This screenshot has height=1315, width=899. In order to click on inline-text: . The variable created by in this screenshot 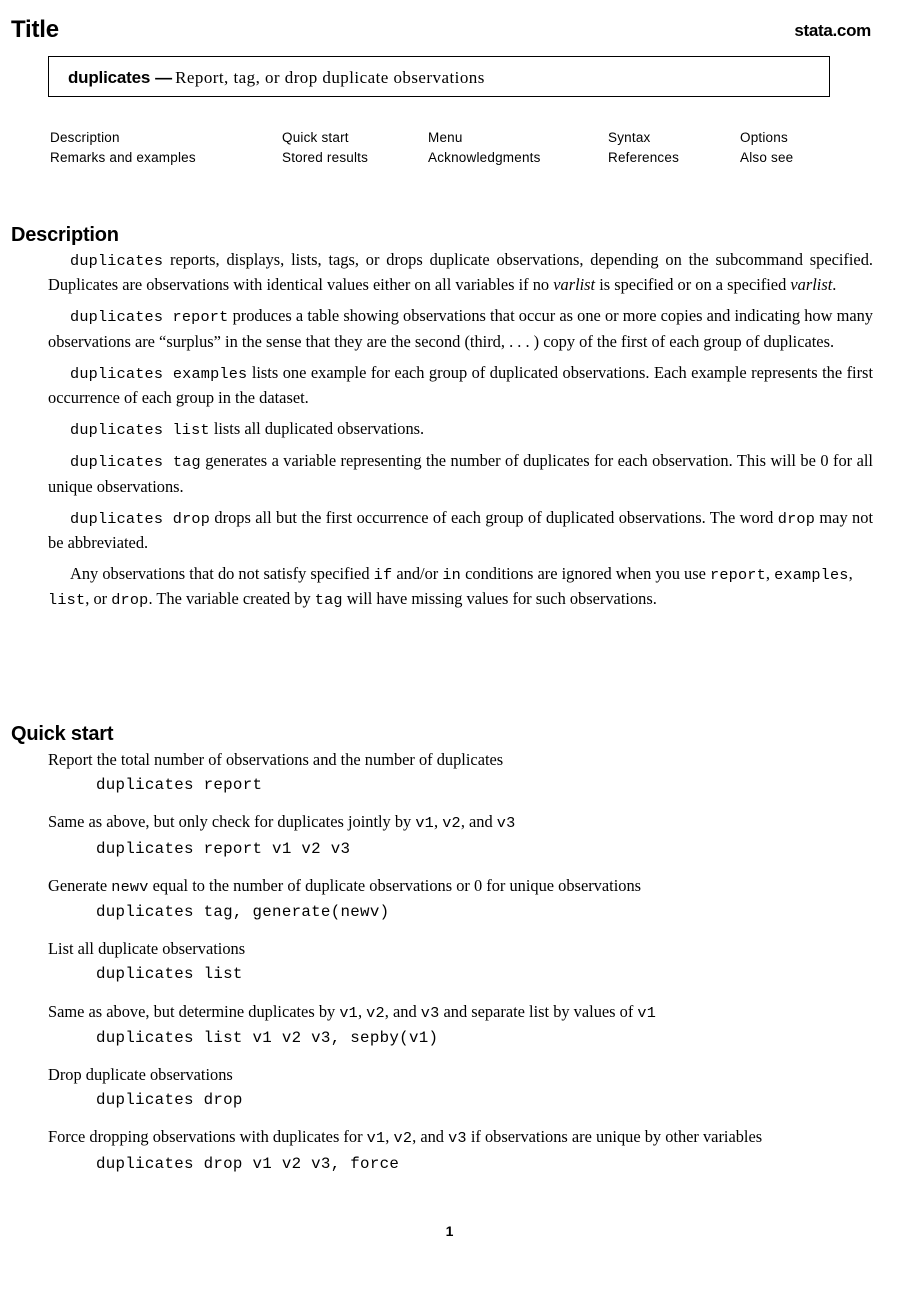, I will do `click(231, 599)`.